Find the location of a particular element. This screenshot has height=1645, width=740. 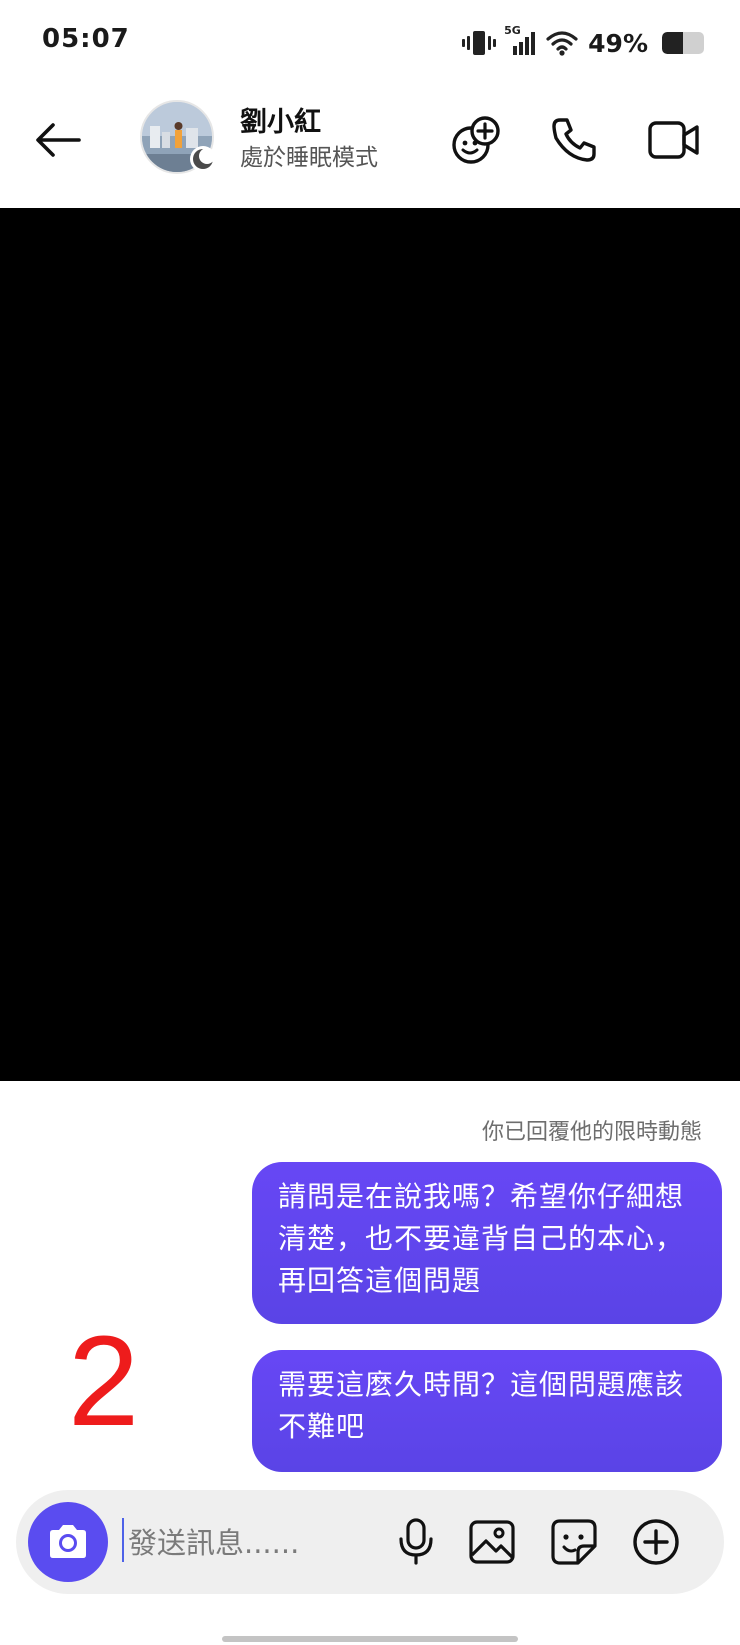

contact-status: 處於睡眠模式 is located at coordinates (309, 158).